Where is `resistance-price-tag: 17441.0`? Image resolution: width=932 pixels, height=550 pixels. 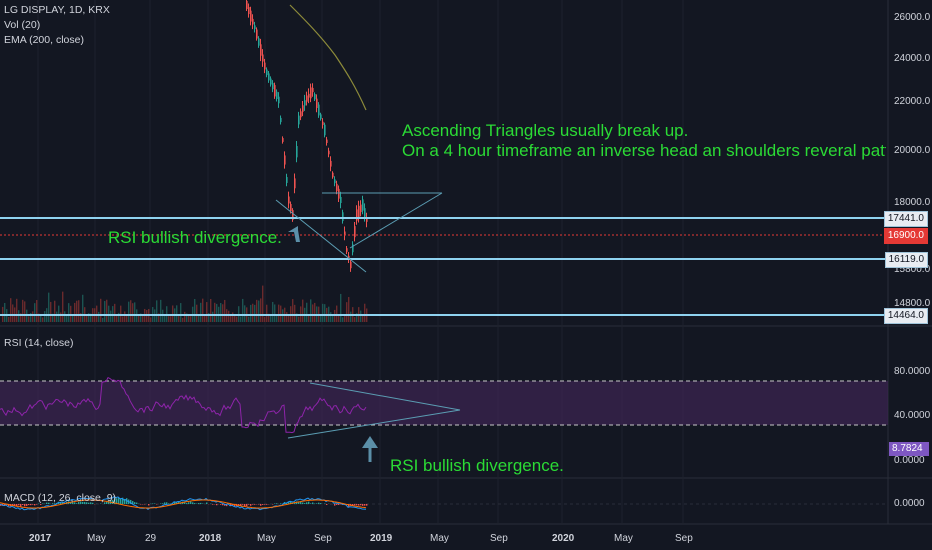 resistance-price-tag: 17441.0 is located at coordinates (905, 219).